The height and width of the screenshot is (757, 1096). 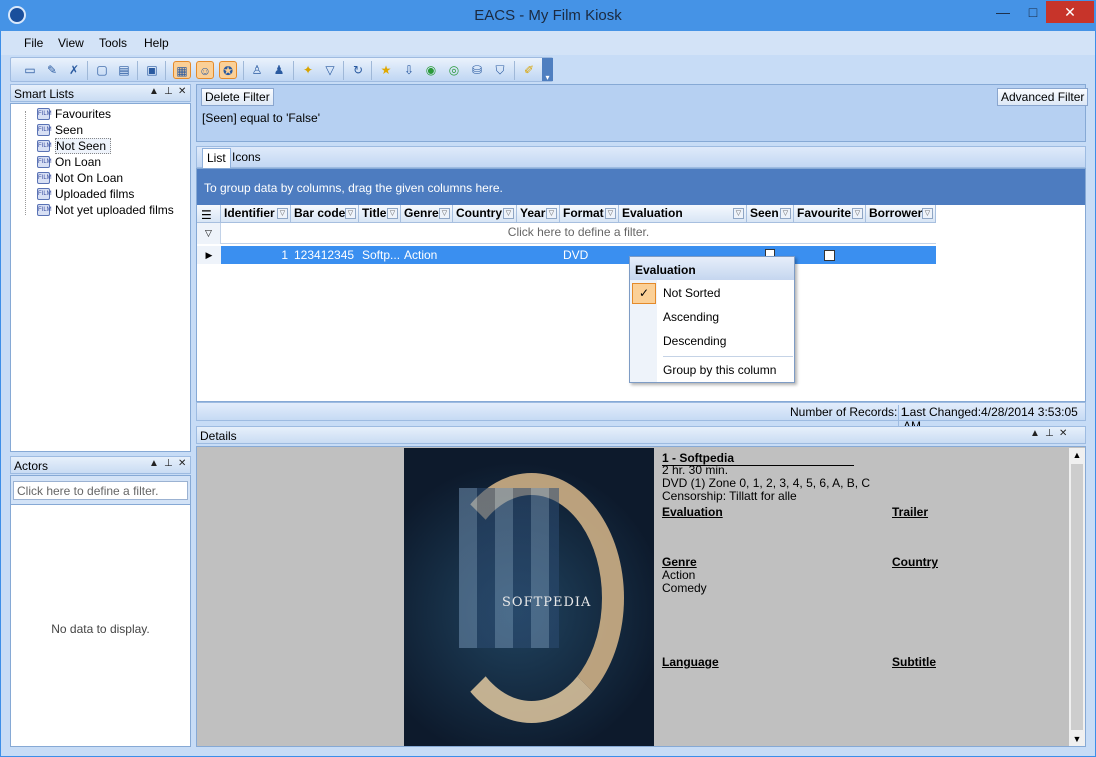 What do you see at coordinates (74, 114) in the screenshot?
I see `smart-list-favourites: FILM Favourites` at bounding box center [74, 114].